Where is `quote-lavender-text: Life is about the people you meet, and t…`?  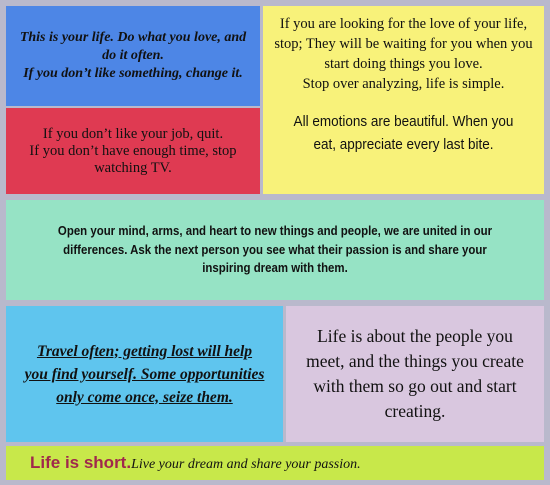 quote-lavender-text: Life is about the people you meet, and t… is located at coordinates (415, 373).